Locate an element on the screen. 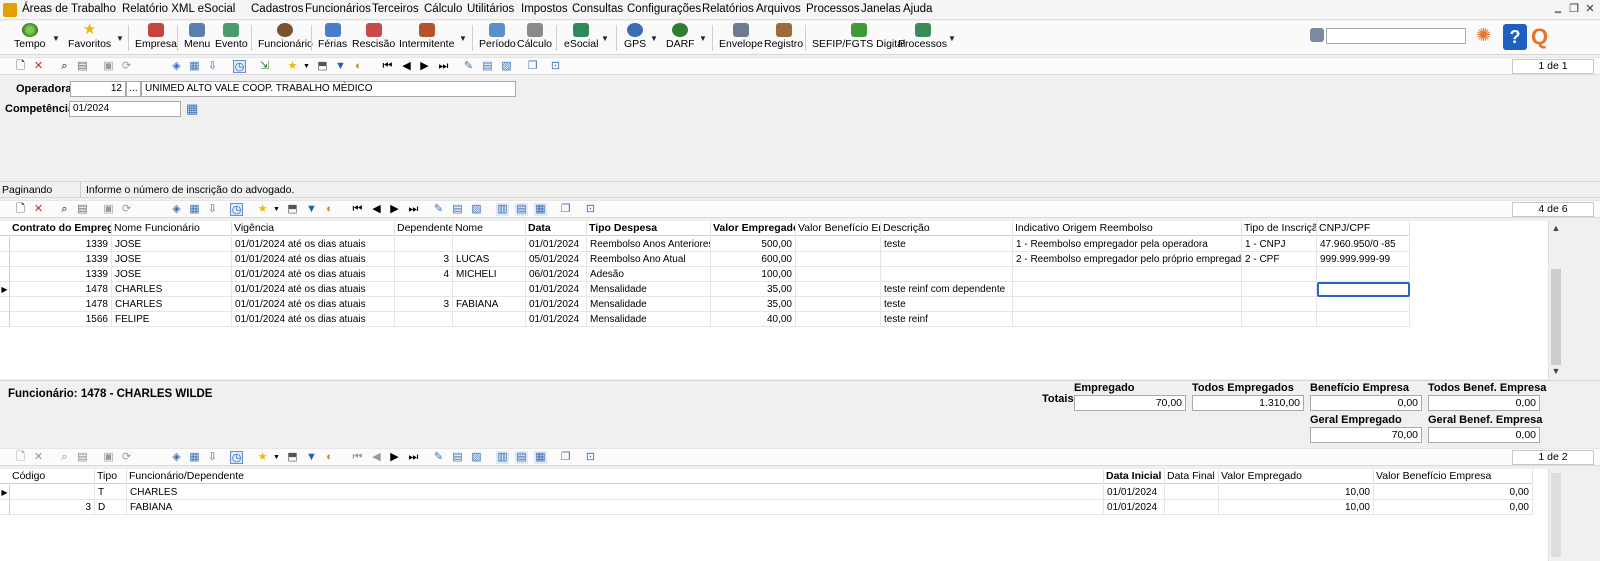  cell-vigencia: 01/01/2024 até os dias atuais is located at coordinates (313, 319).